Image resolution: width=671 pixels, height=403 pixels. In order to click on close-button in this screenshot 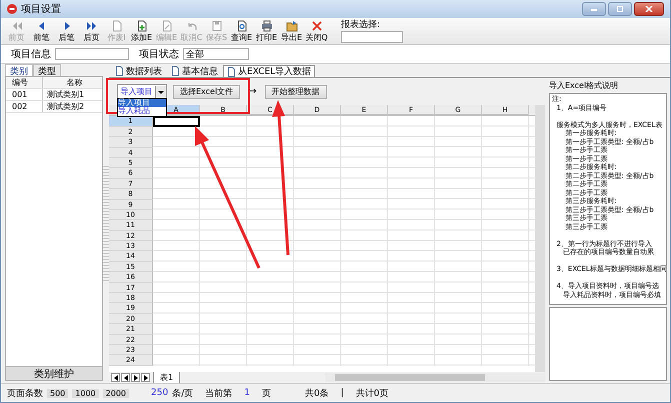, I will do `click(649, 9)`.